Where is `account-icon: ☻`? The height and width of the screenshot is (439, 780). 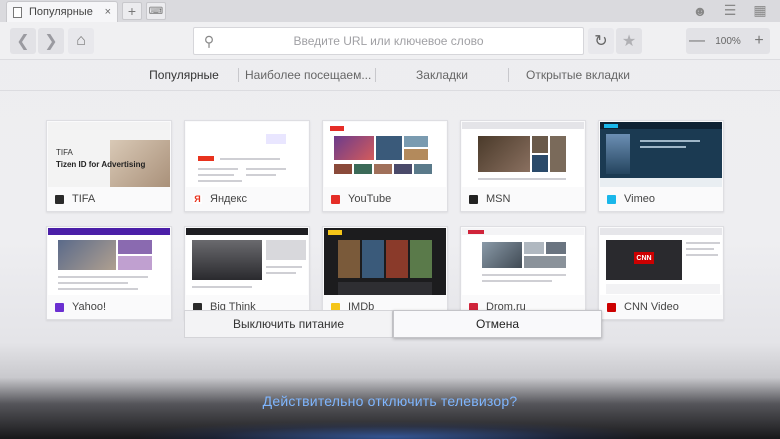
account-icon: ☻ is located at coordinates (700, 11).